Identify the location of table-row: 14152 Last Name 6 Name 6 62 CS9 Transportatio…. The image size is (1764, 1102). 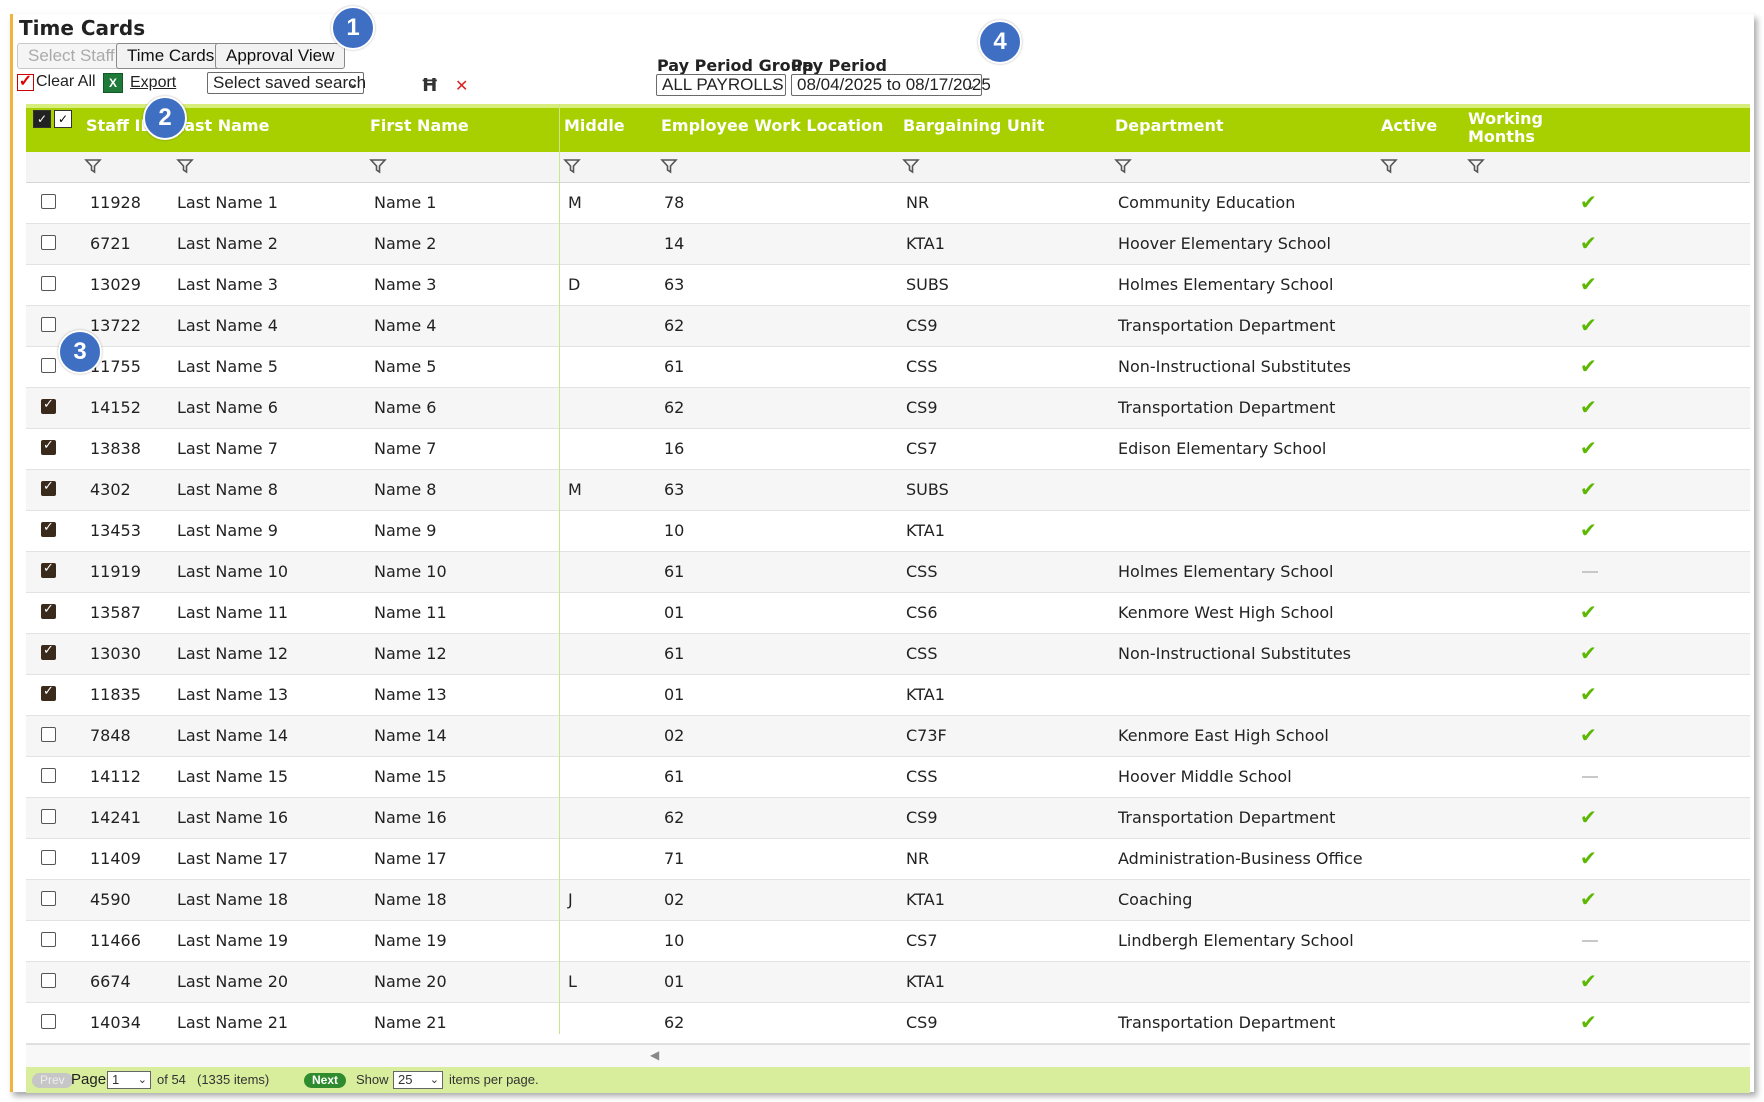
(888, 408).